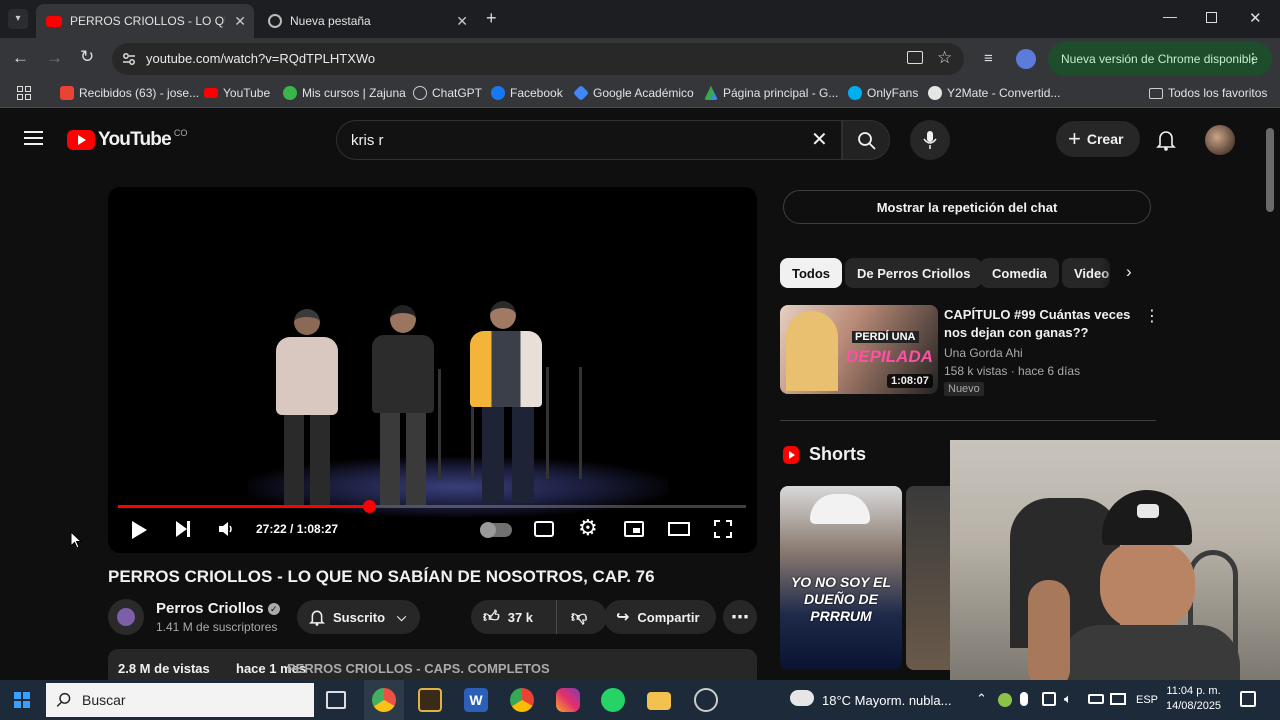 This screenshot has width=1280, height=720. Describe the element at coordinates (1096, 699) in the screenshot. I see `battery-icon` at that location.